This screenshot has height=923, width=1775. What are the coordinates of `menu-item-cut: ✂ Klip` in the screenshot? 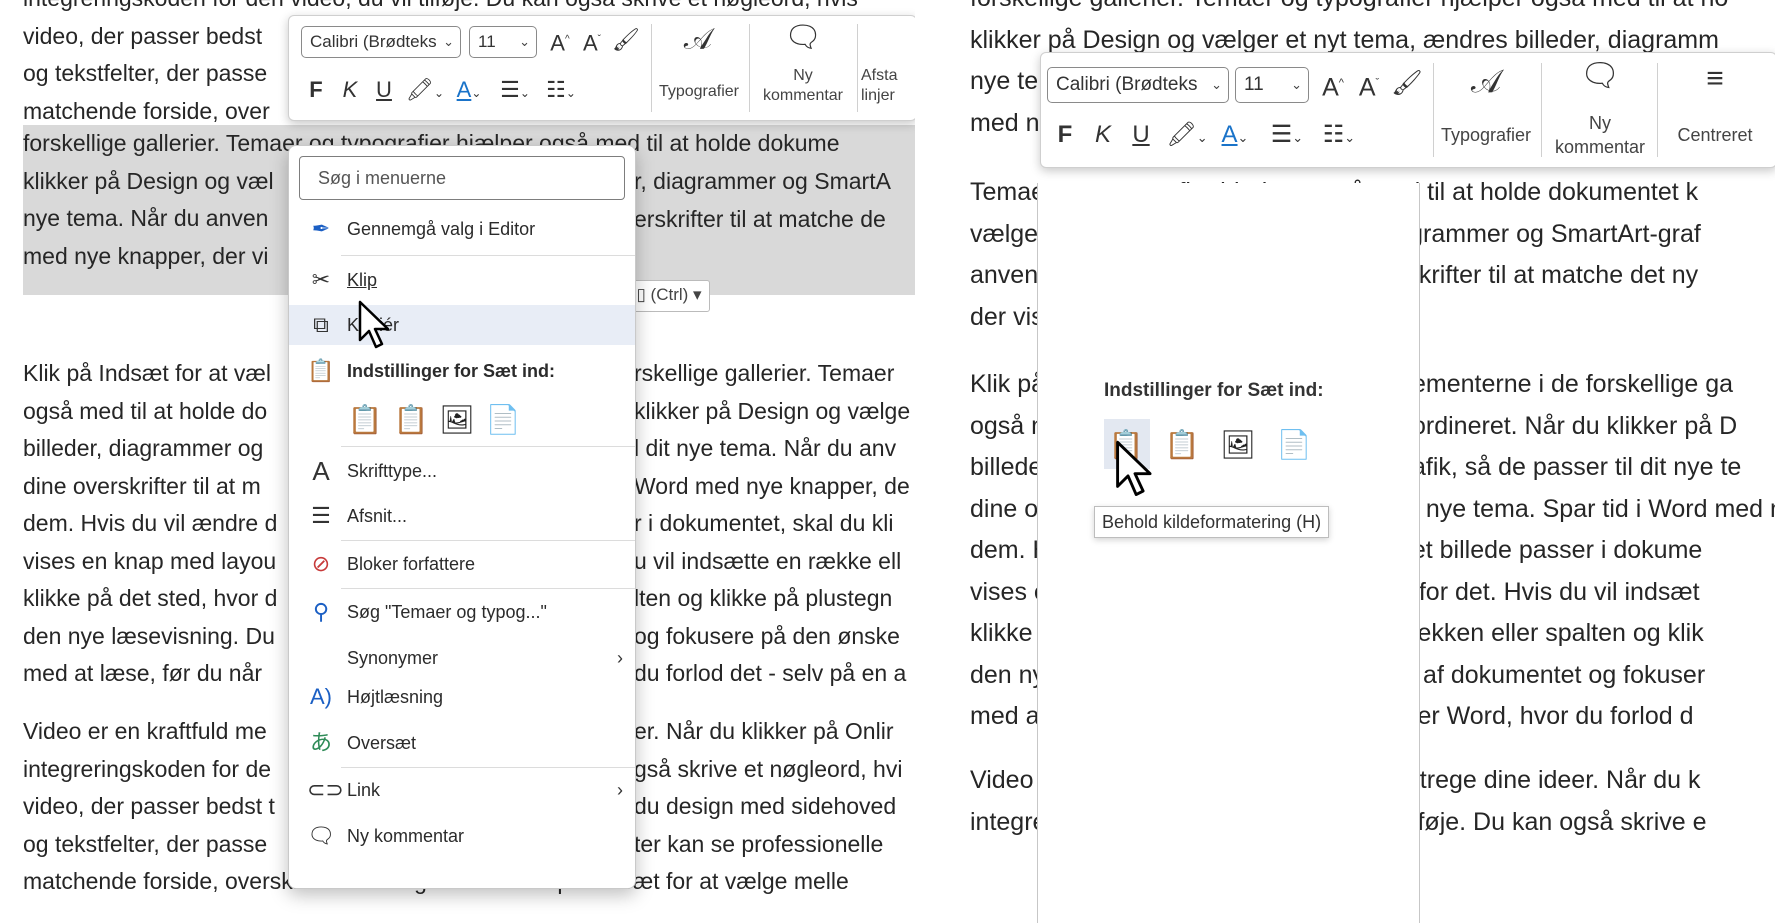 It's located at (462, 280).